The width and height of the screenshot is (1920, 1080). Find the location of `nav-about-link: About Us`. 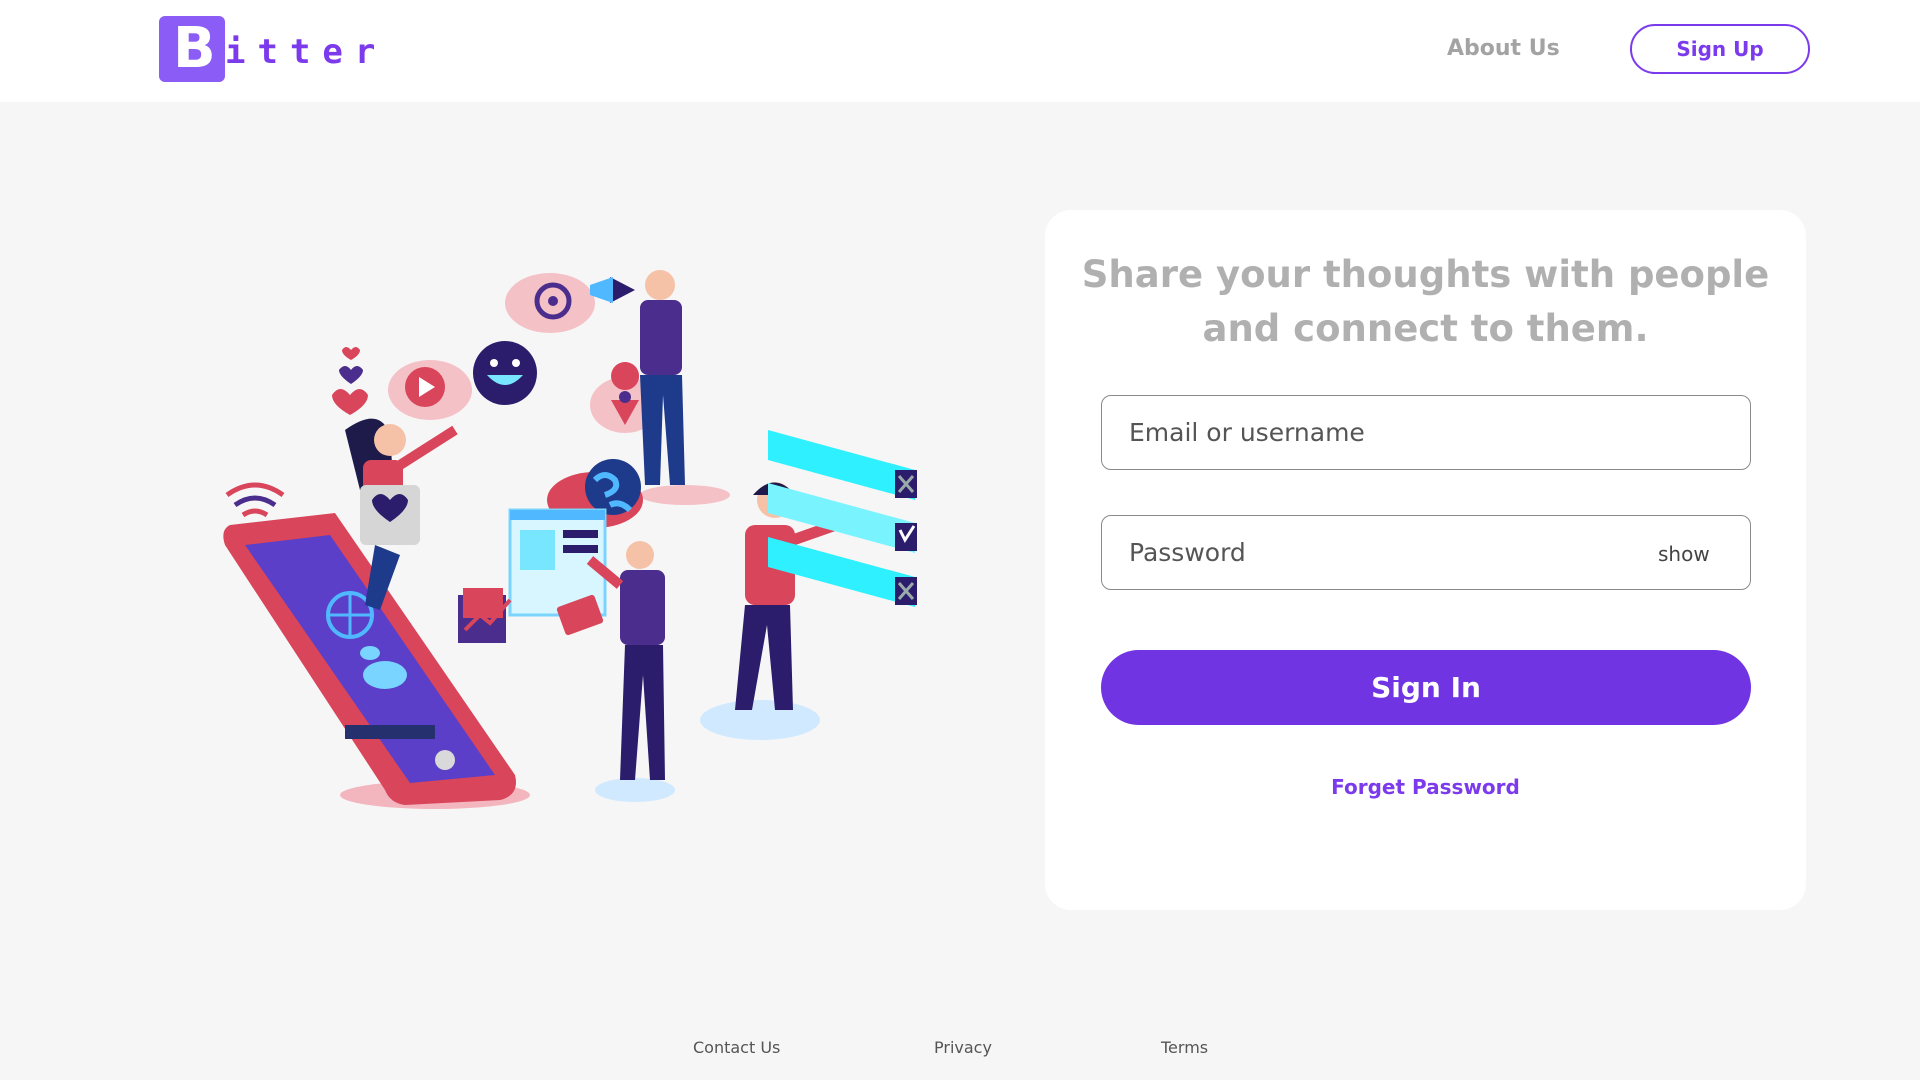

nav-about-link: About Us is located at coordinates (1503, 48).